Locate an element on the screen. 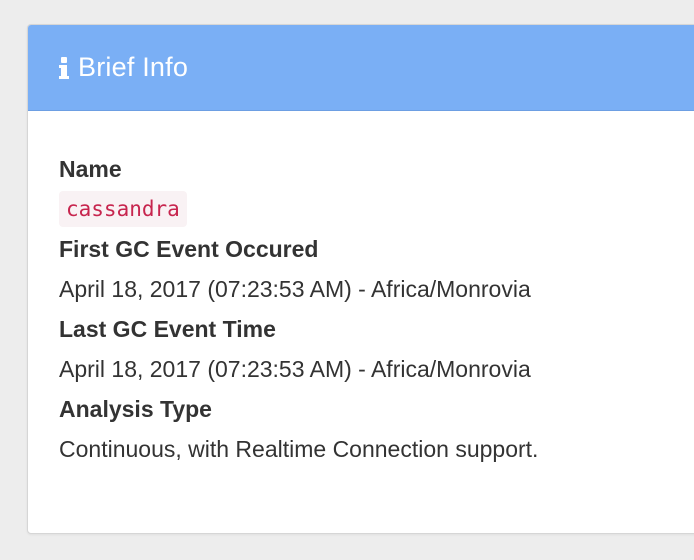 The width and height of the screenshot is (694, 560). panel-header: Brief Info is located at coordinates (361, 68).